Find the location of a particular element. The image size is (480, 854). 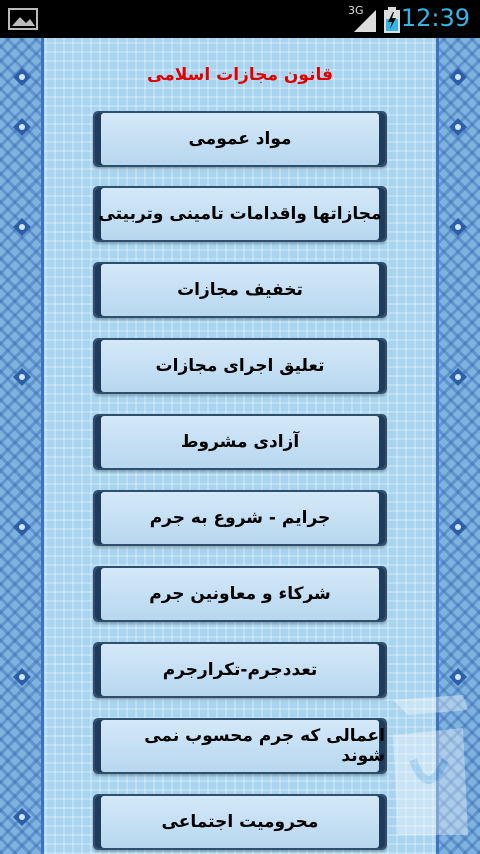

signal-icon is located at coordinates (365, 21).